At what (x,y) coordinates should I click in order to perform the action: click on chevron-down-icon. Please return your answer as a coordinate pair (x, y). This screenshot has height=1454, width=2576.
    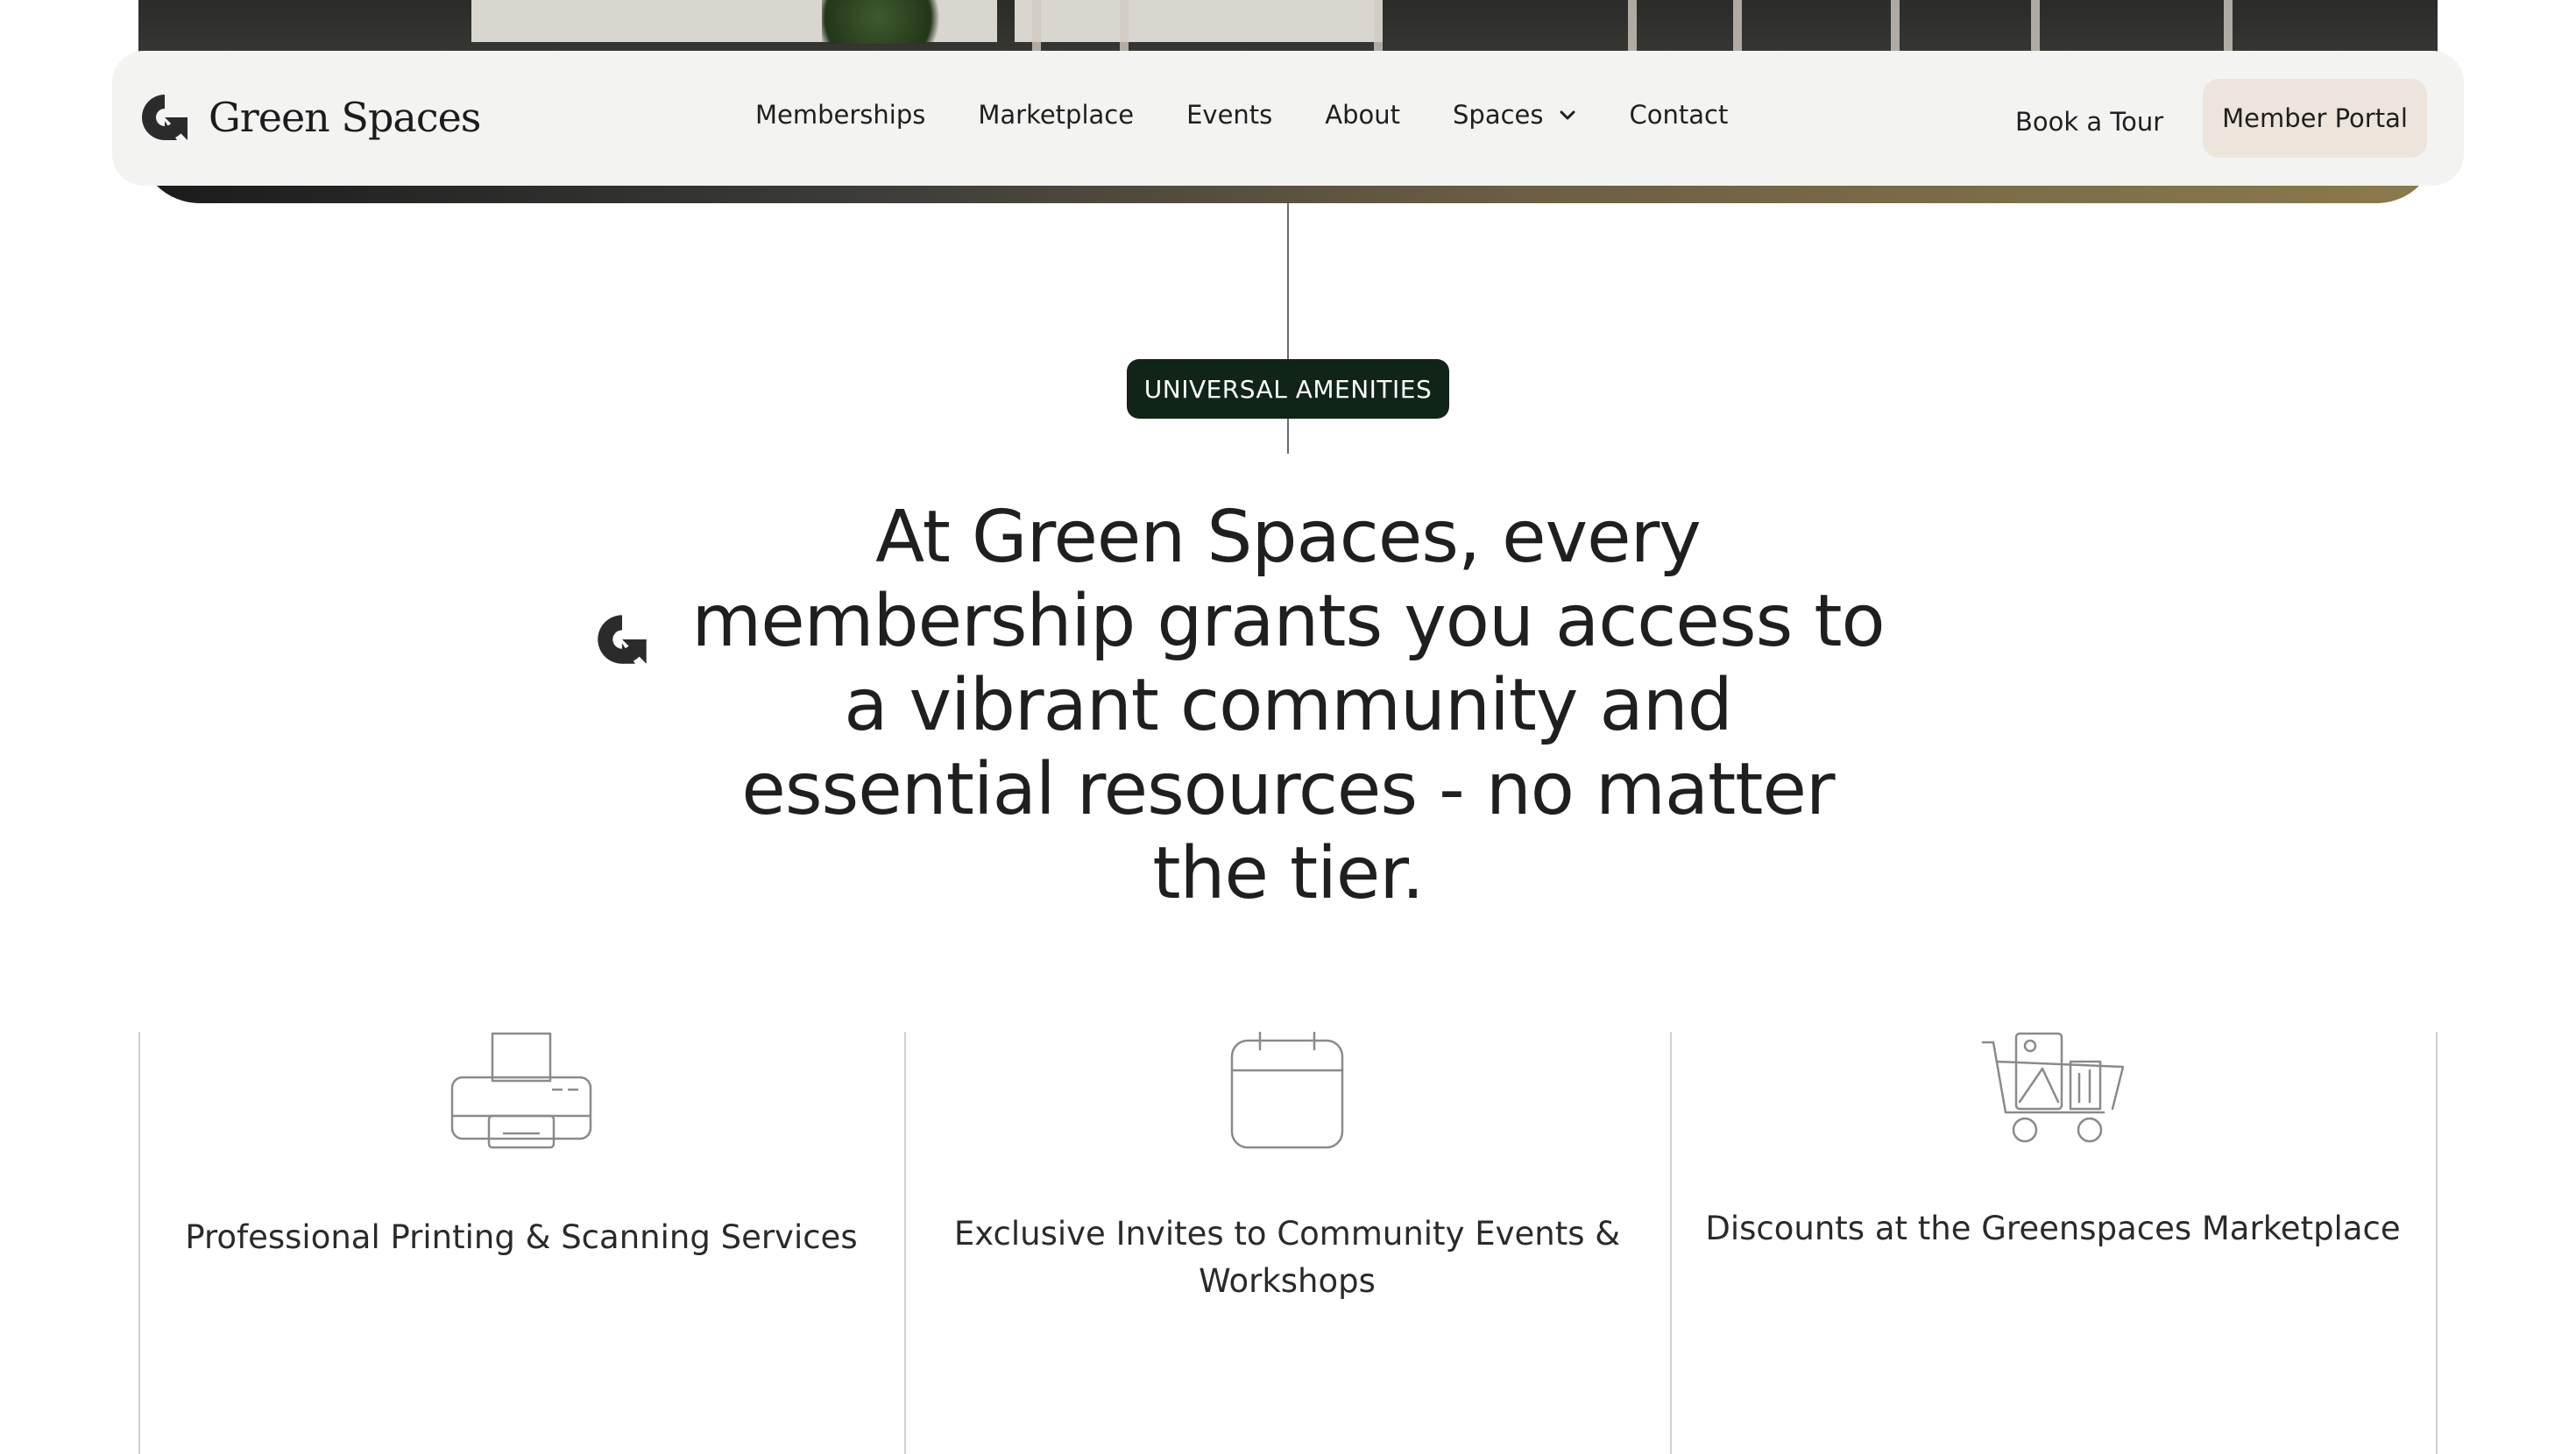
    Looking at the image, I should click on (1567, 115).